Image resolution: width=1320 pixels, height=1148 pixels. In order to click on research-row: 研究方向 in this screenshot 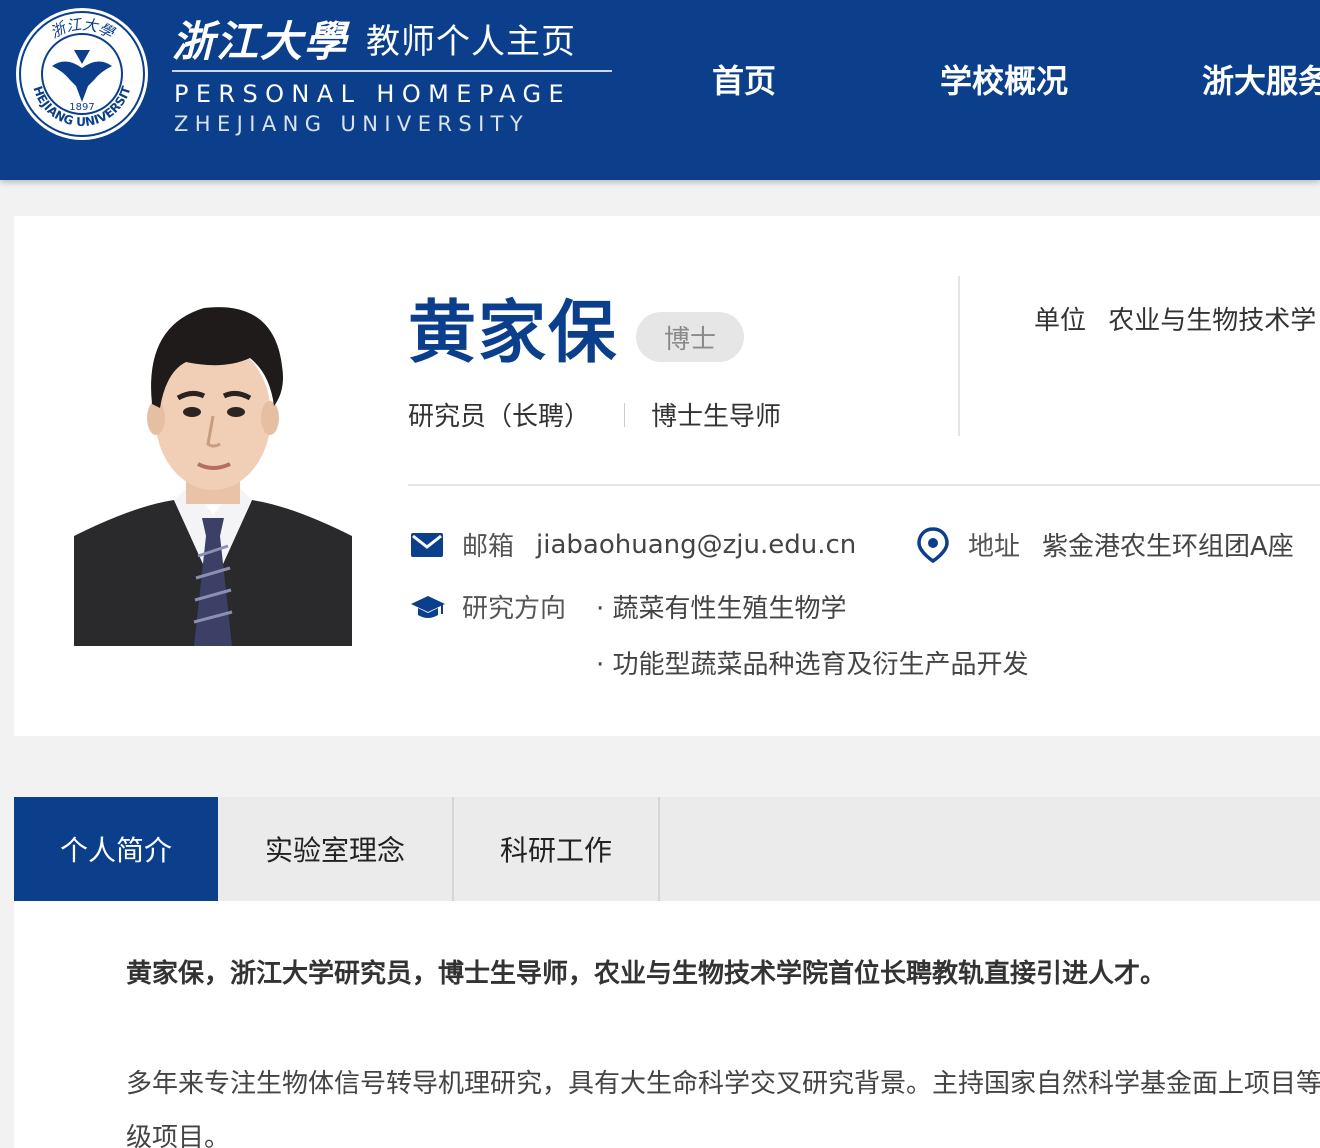, I will do `click(499, 606)`.